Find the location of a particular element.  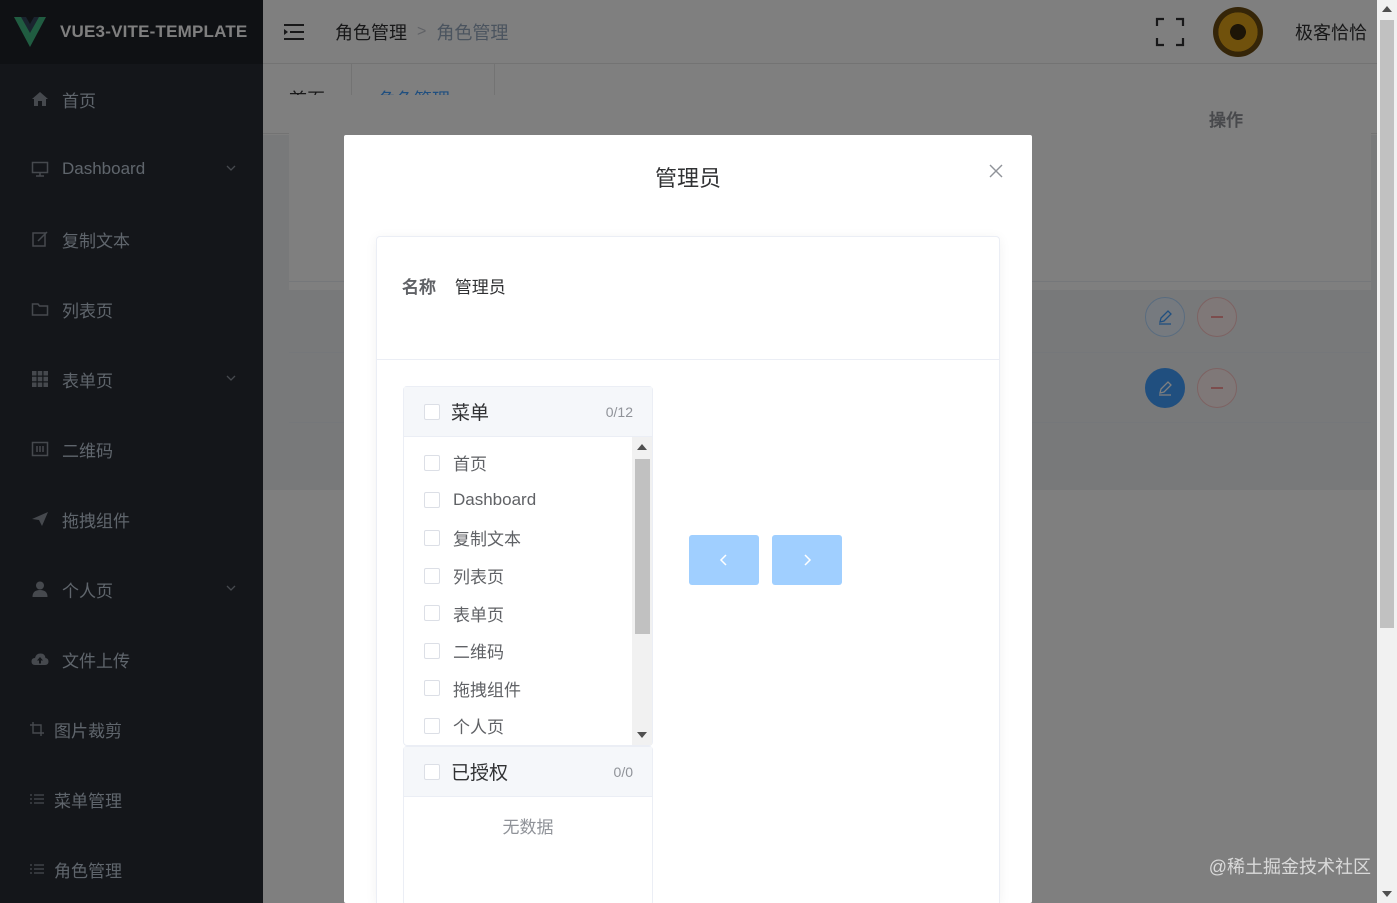

transfer-left-button is located at coordinates (724, 560).